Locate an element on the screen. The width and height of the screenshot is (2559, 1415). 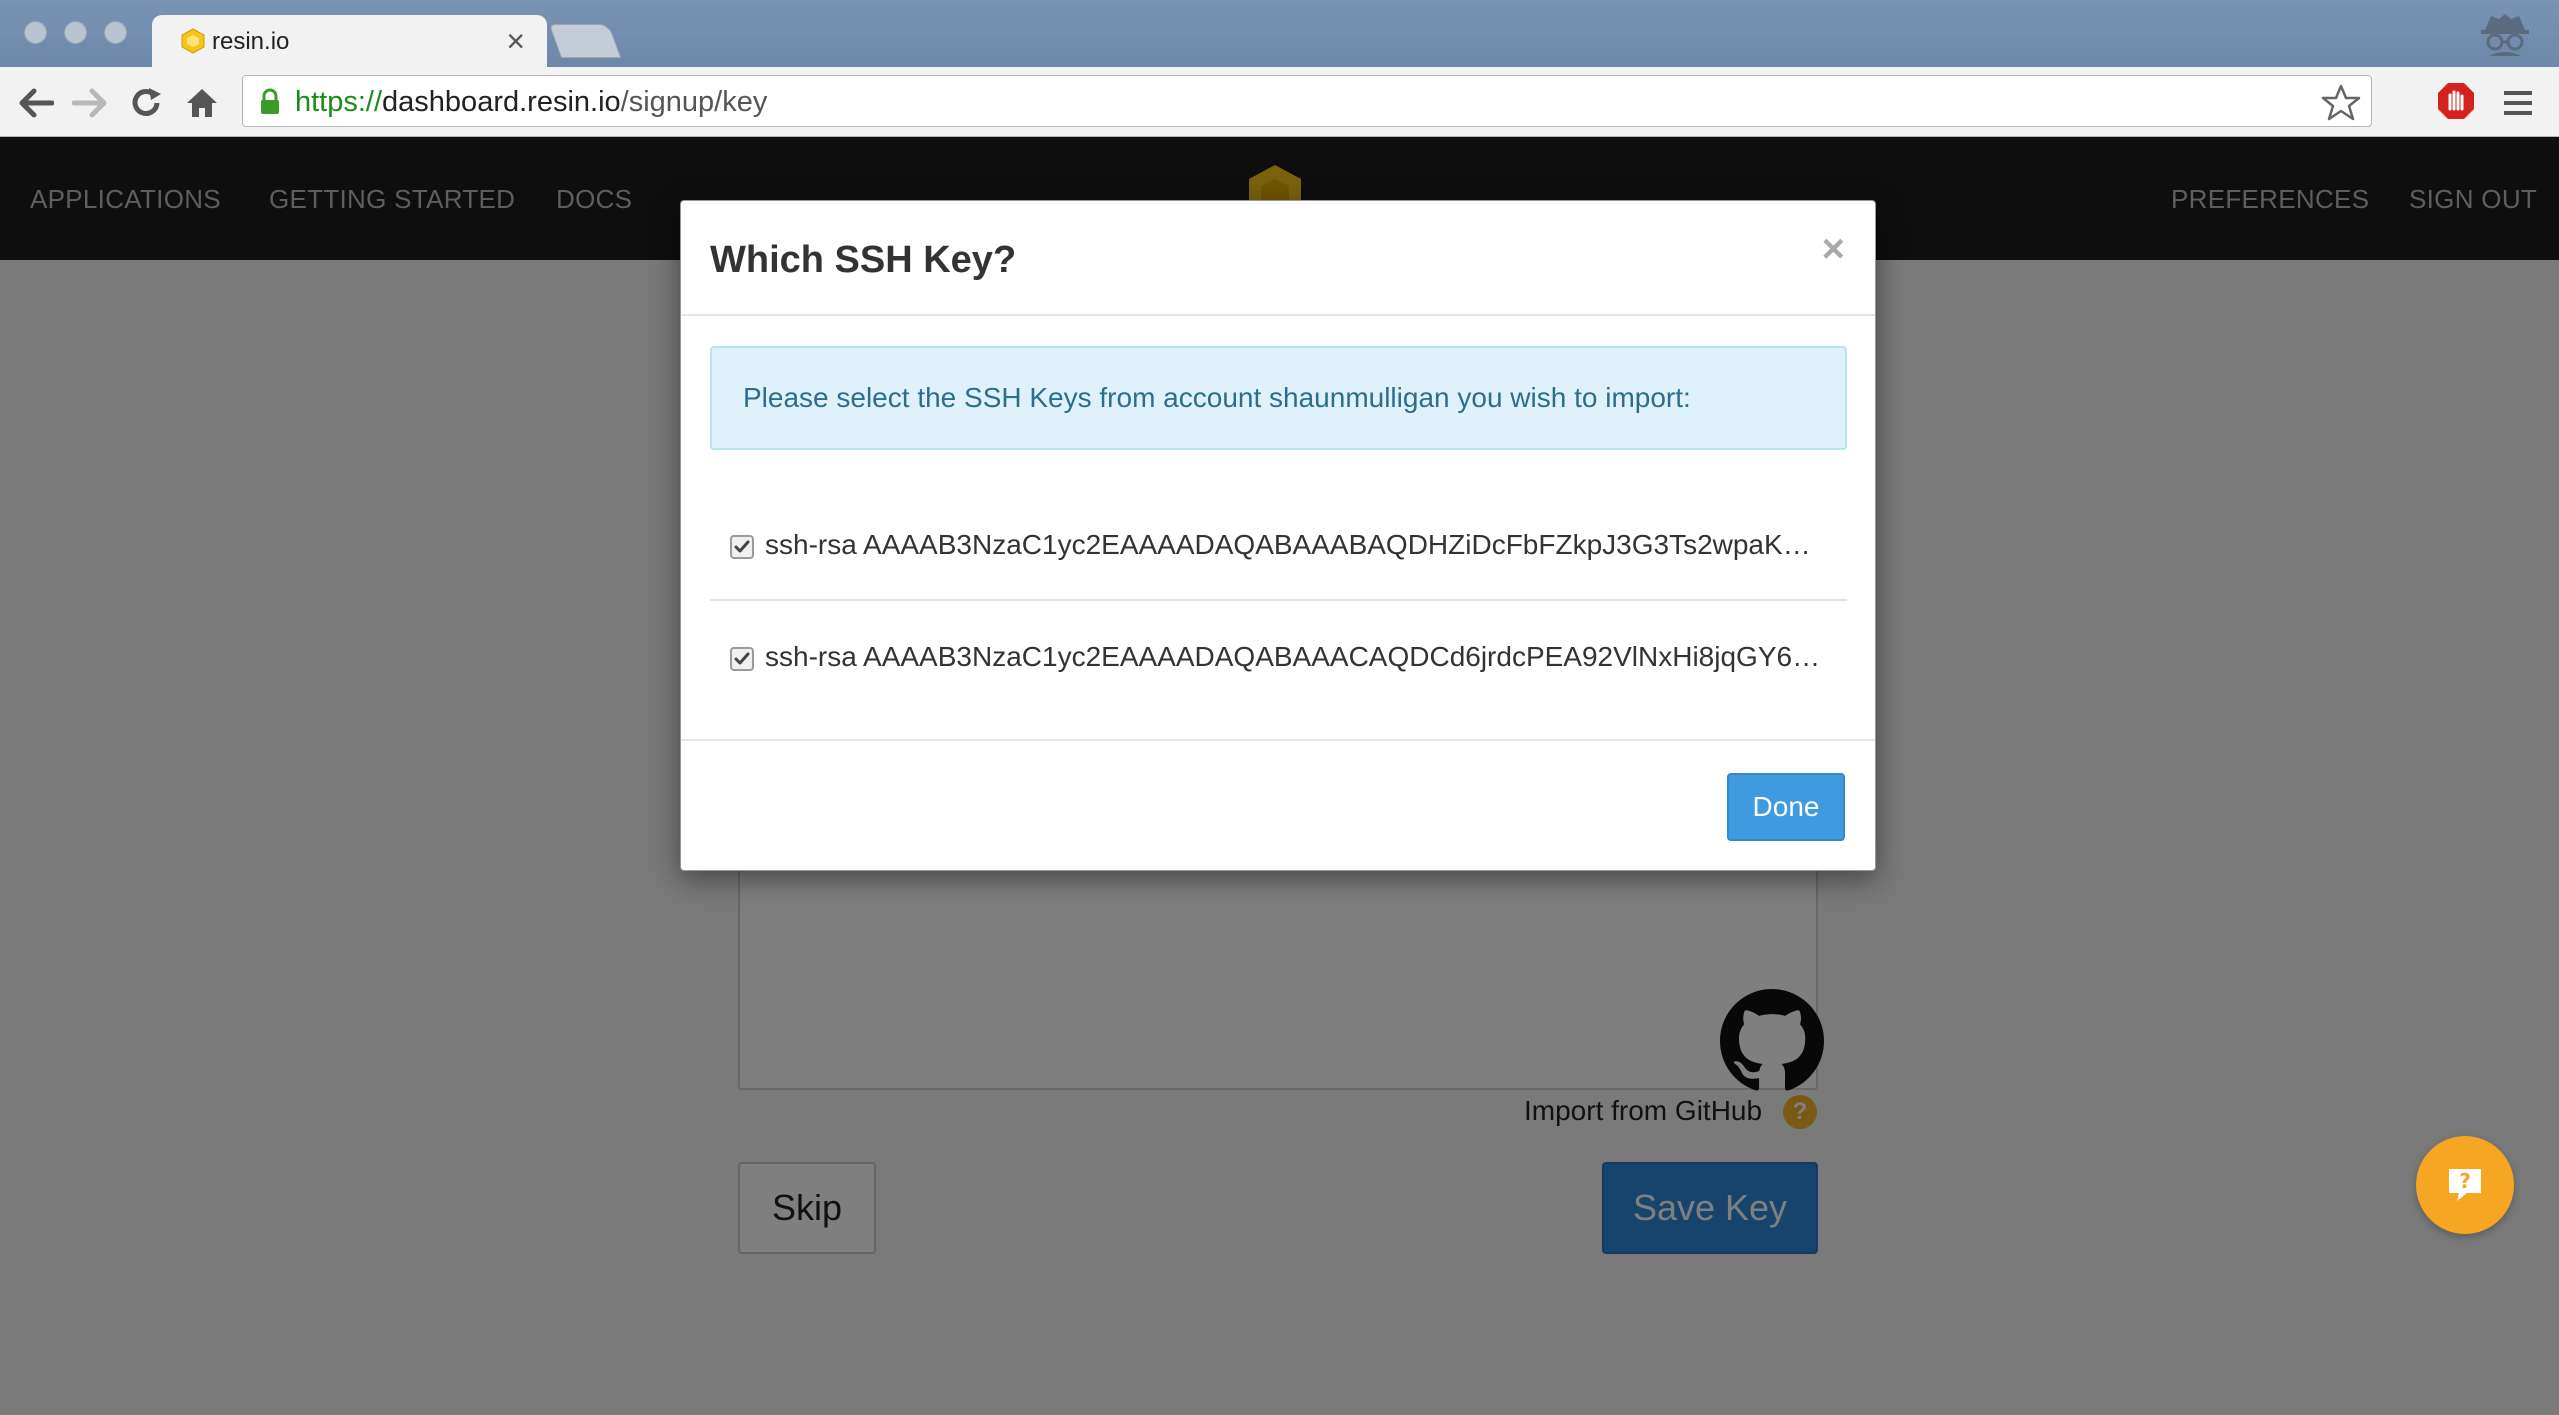
incognito-icon is located at coordinates (2505, 35).